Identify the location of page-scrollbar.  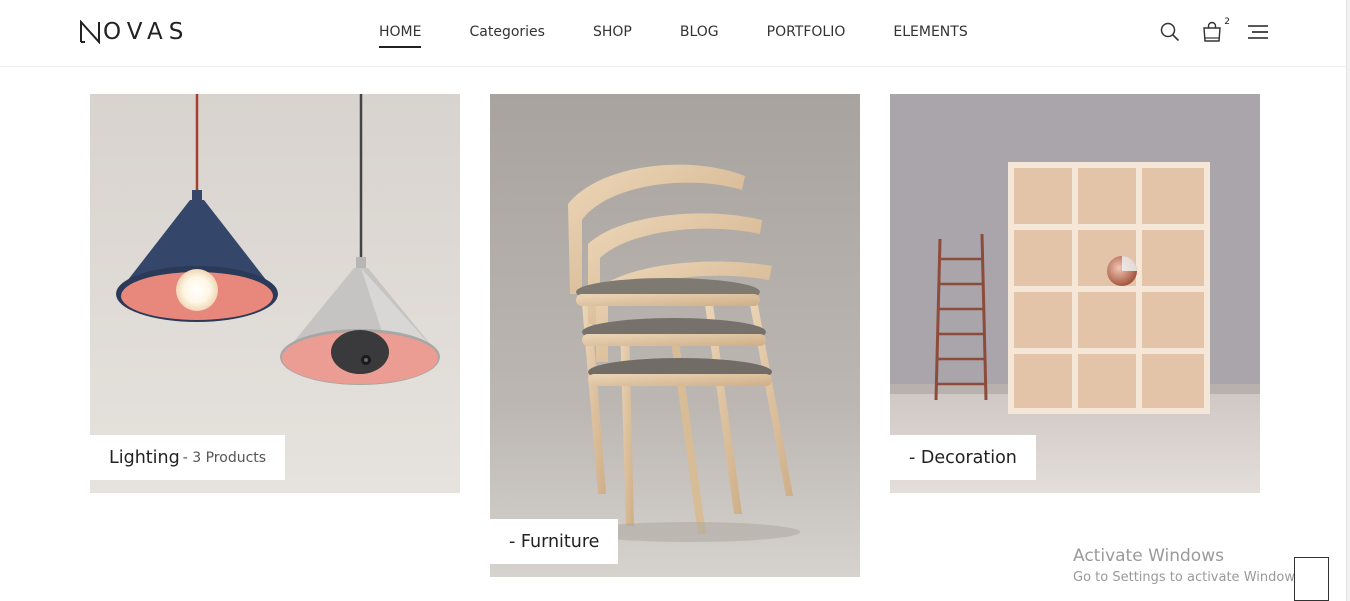
(1348, 300).